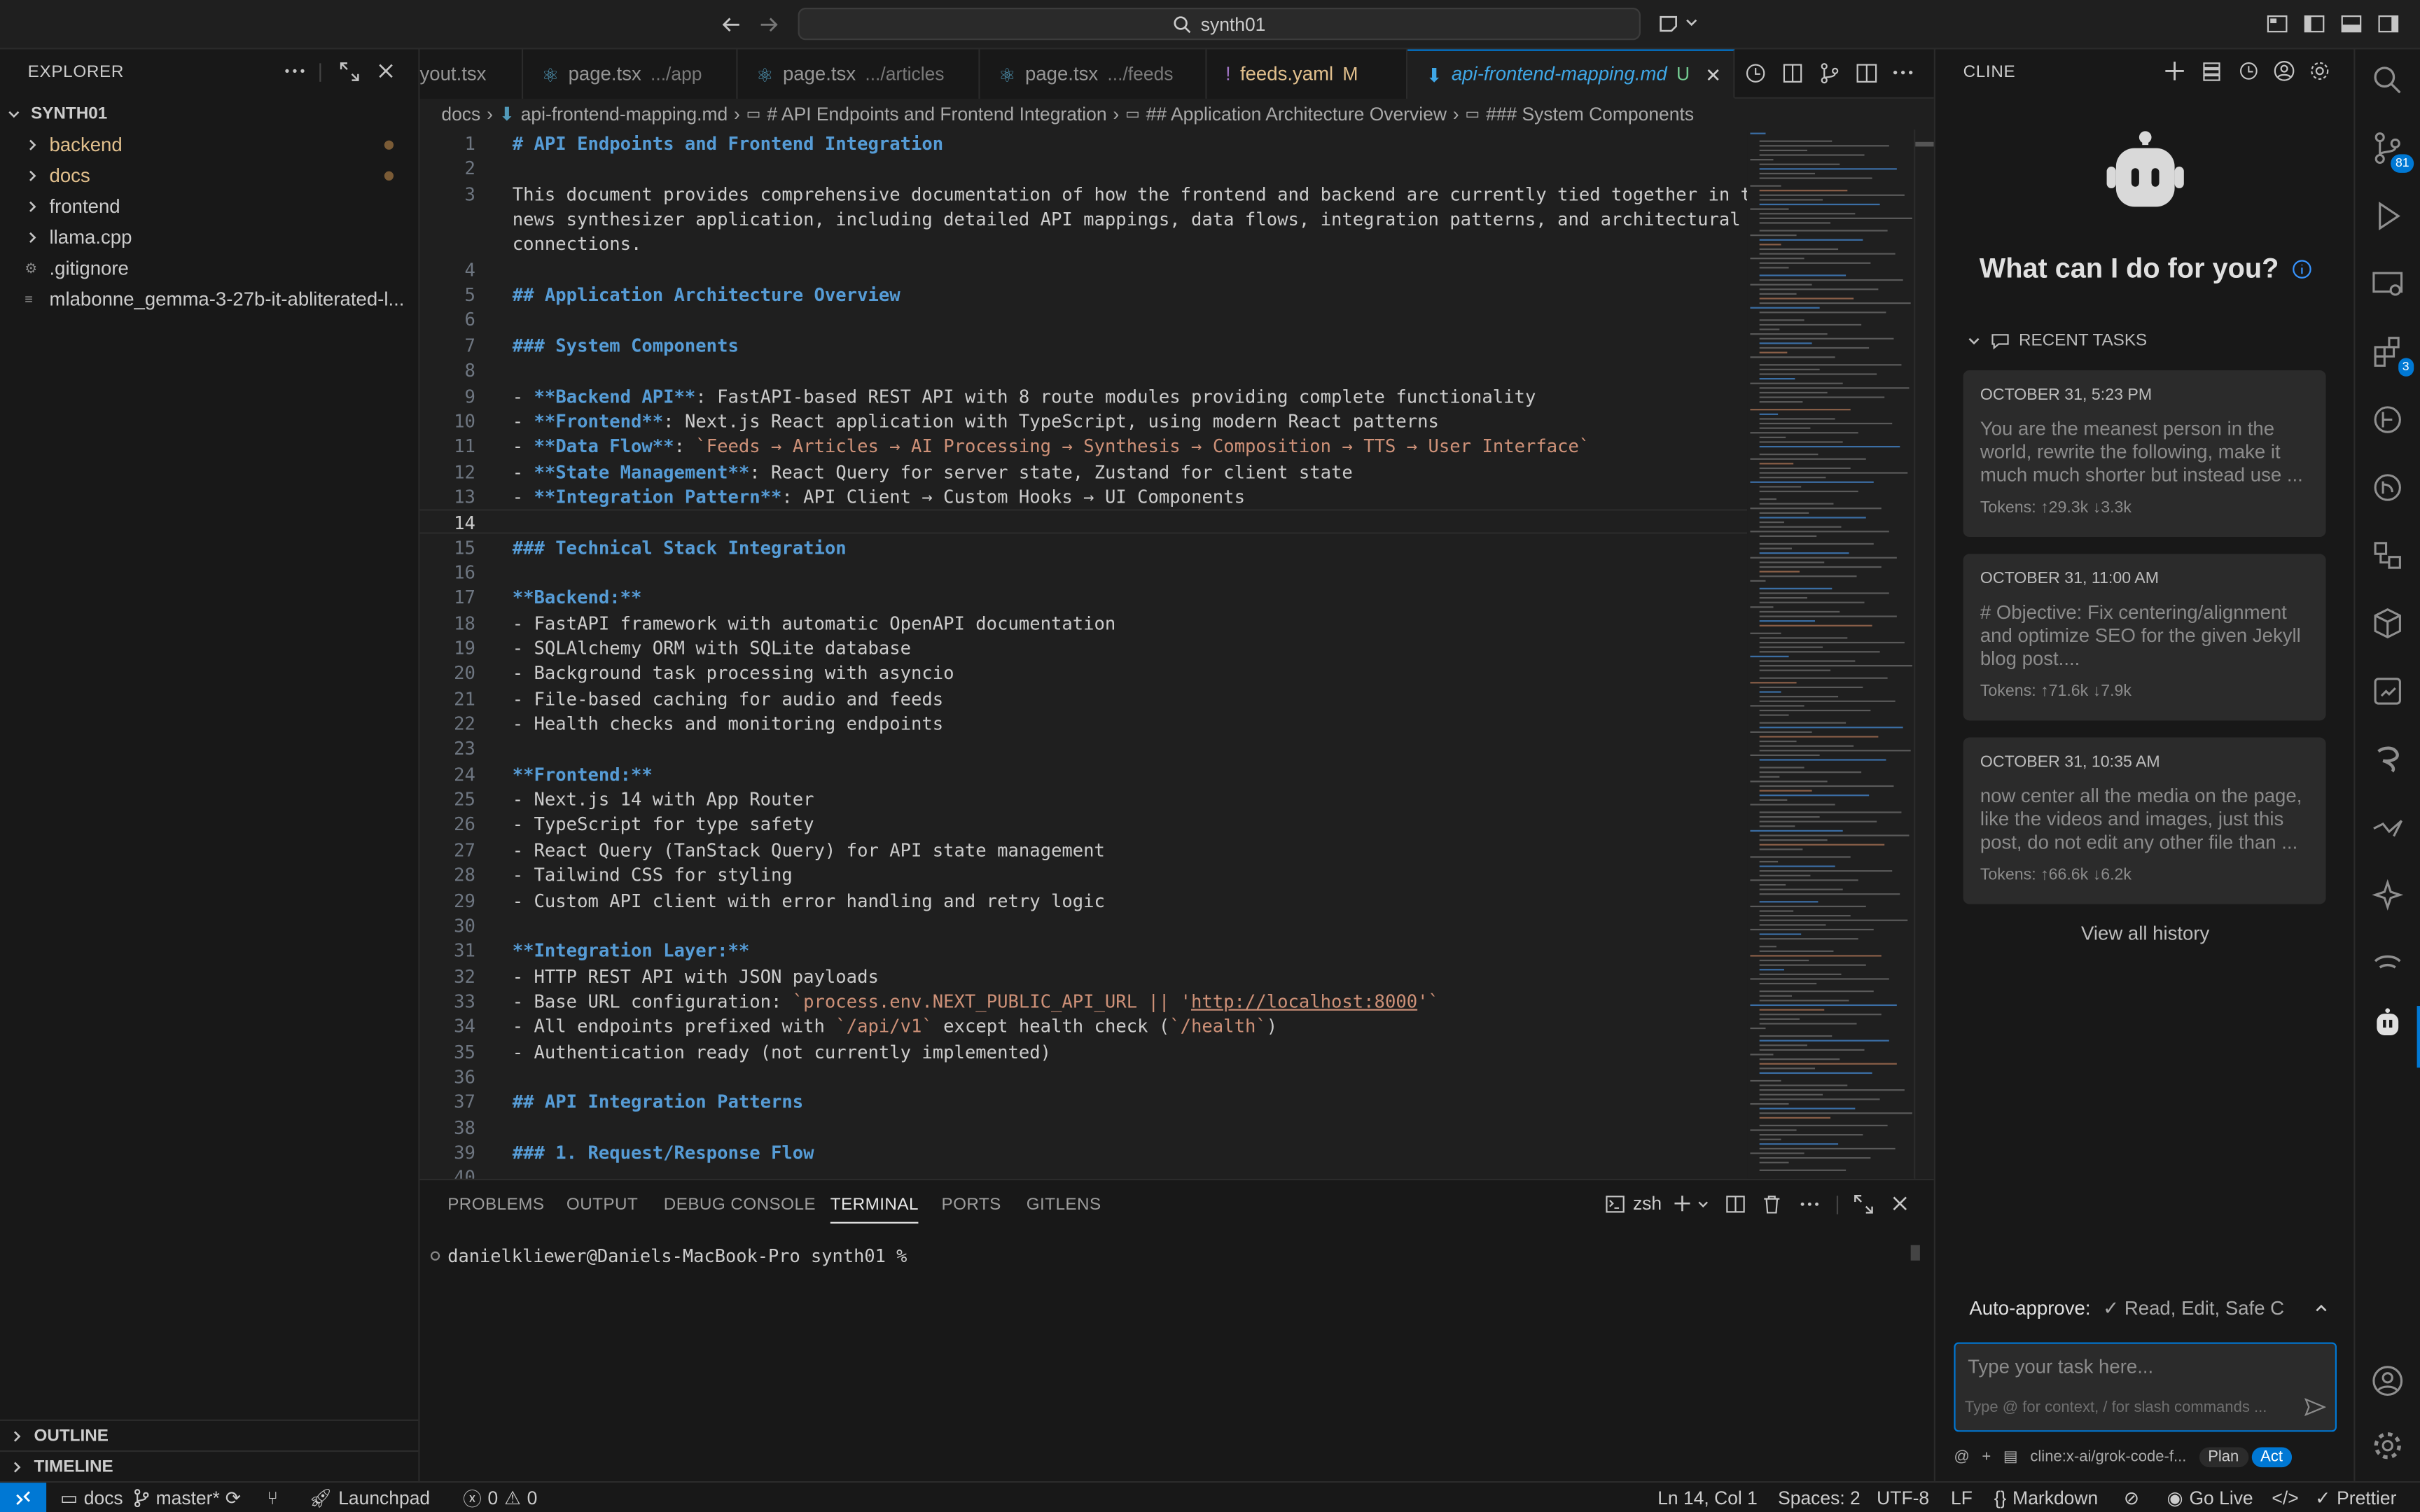 The height and width of the screenshot is (1512, 2420). What do you see at coordinates (1682, 1203) in the screenshot?
I see `add-terminal-icon` at bounding box center [1682, 1203].